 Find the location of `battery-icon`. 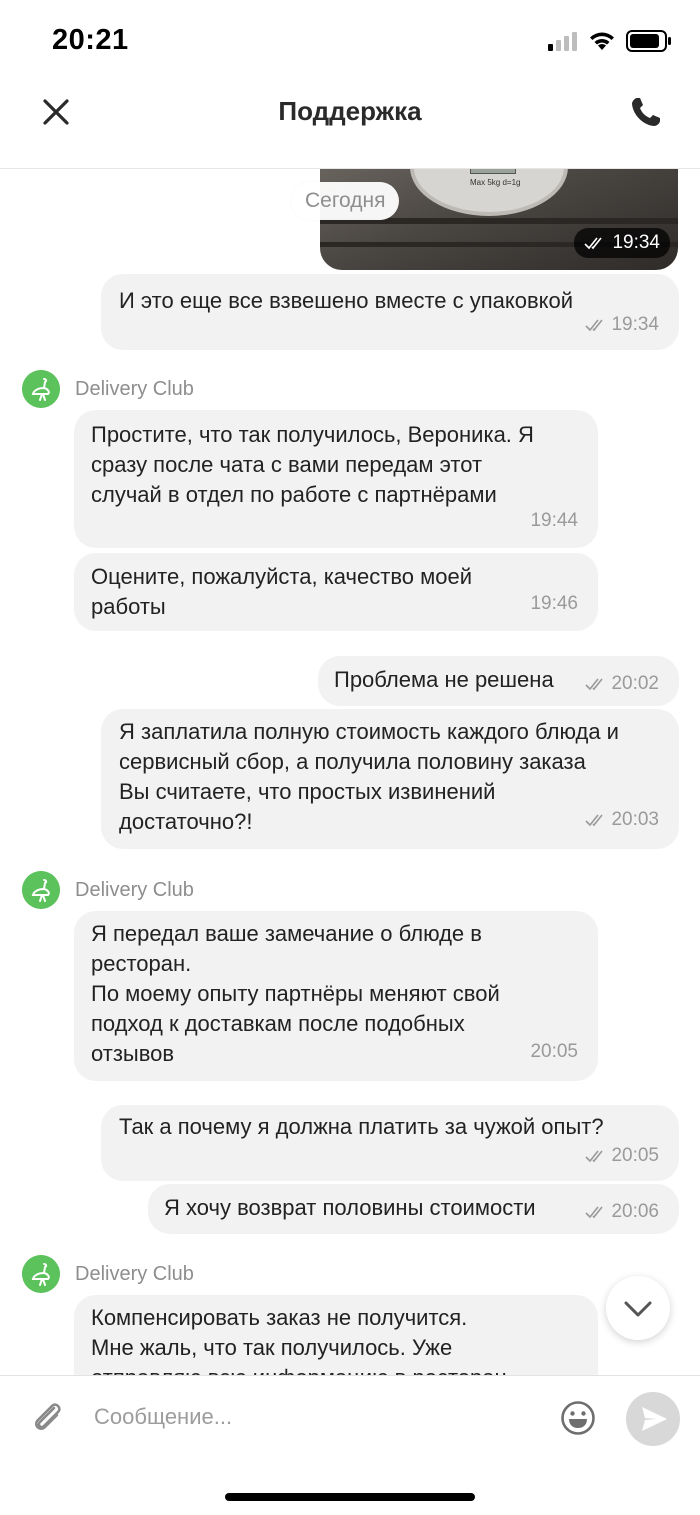

battery-icon is located at coordinates (648, 41).